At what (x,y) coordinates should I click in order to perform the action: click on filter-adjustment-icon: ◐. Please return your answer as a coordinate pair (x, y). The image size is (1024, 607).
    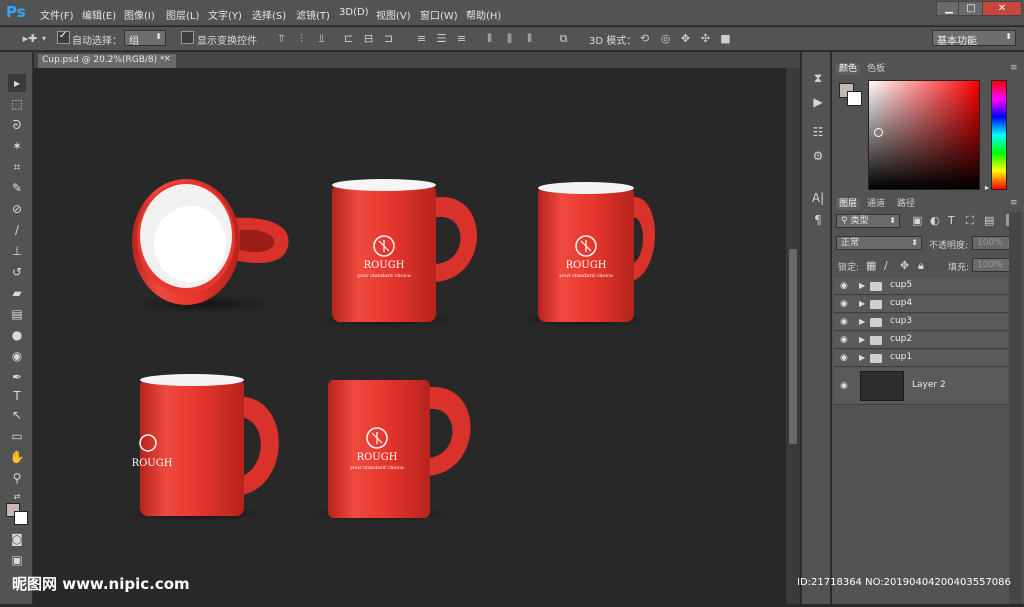
    Looking at the image, I should click on (935, 220).